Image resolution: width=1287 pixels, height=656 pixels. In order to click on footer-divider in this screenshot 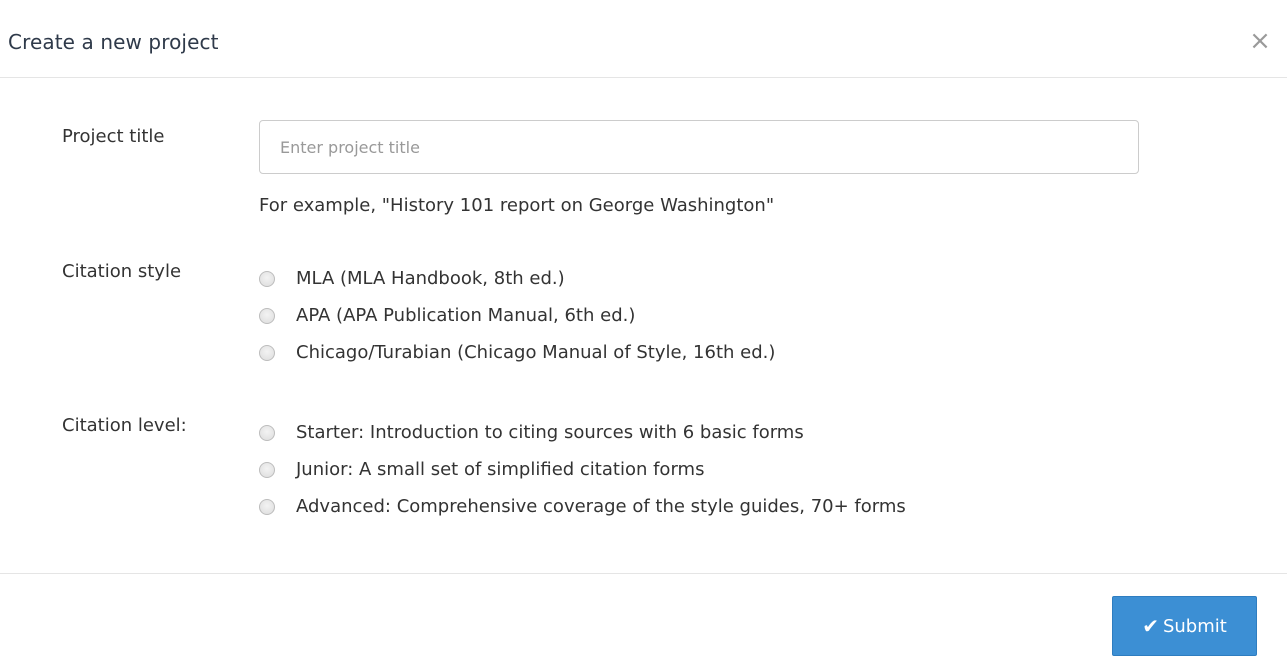, I will do `click(643, 573)`.